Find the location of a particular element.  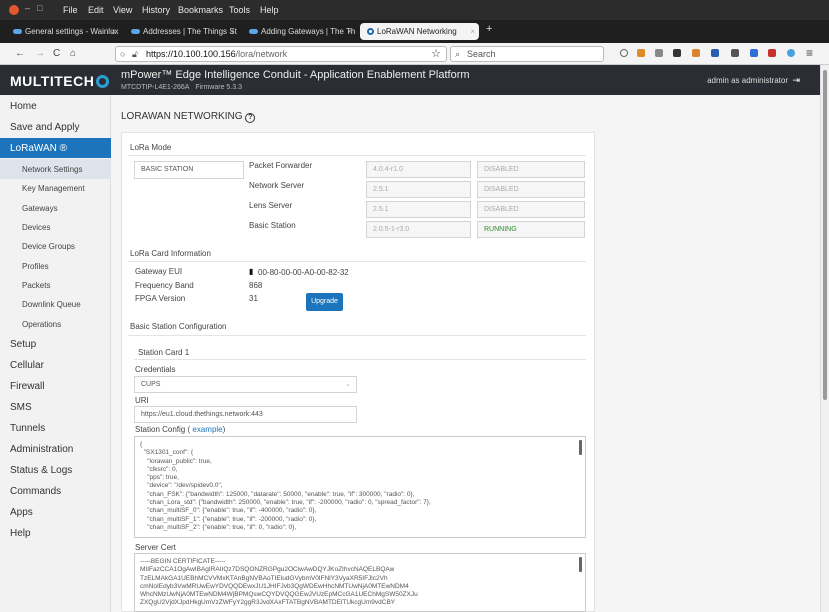

sidebar-item-cellular: Cellular is located at coordinates (27, 365).